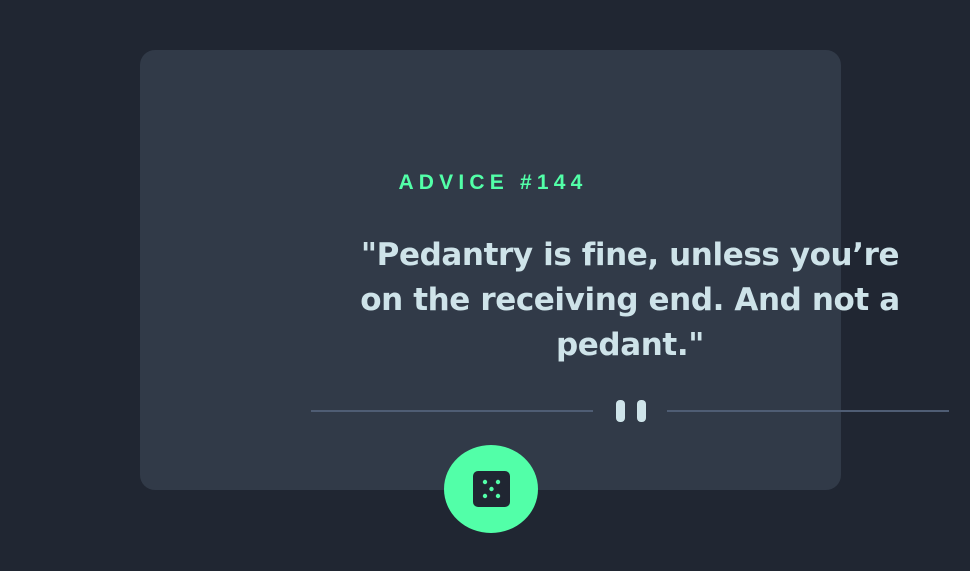 The height and width of the screenshot is (571, 970). What do you see at coordinates (641, 411) in the screenshot?
I see `pause-bar-right` at bounding box center [641, 411].